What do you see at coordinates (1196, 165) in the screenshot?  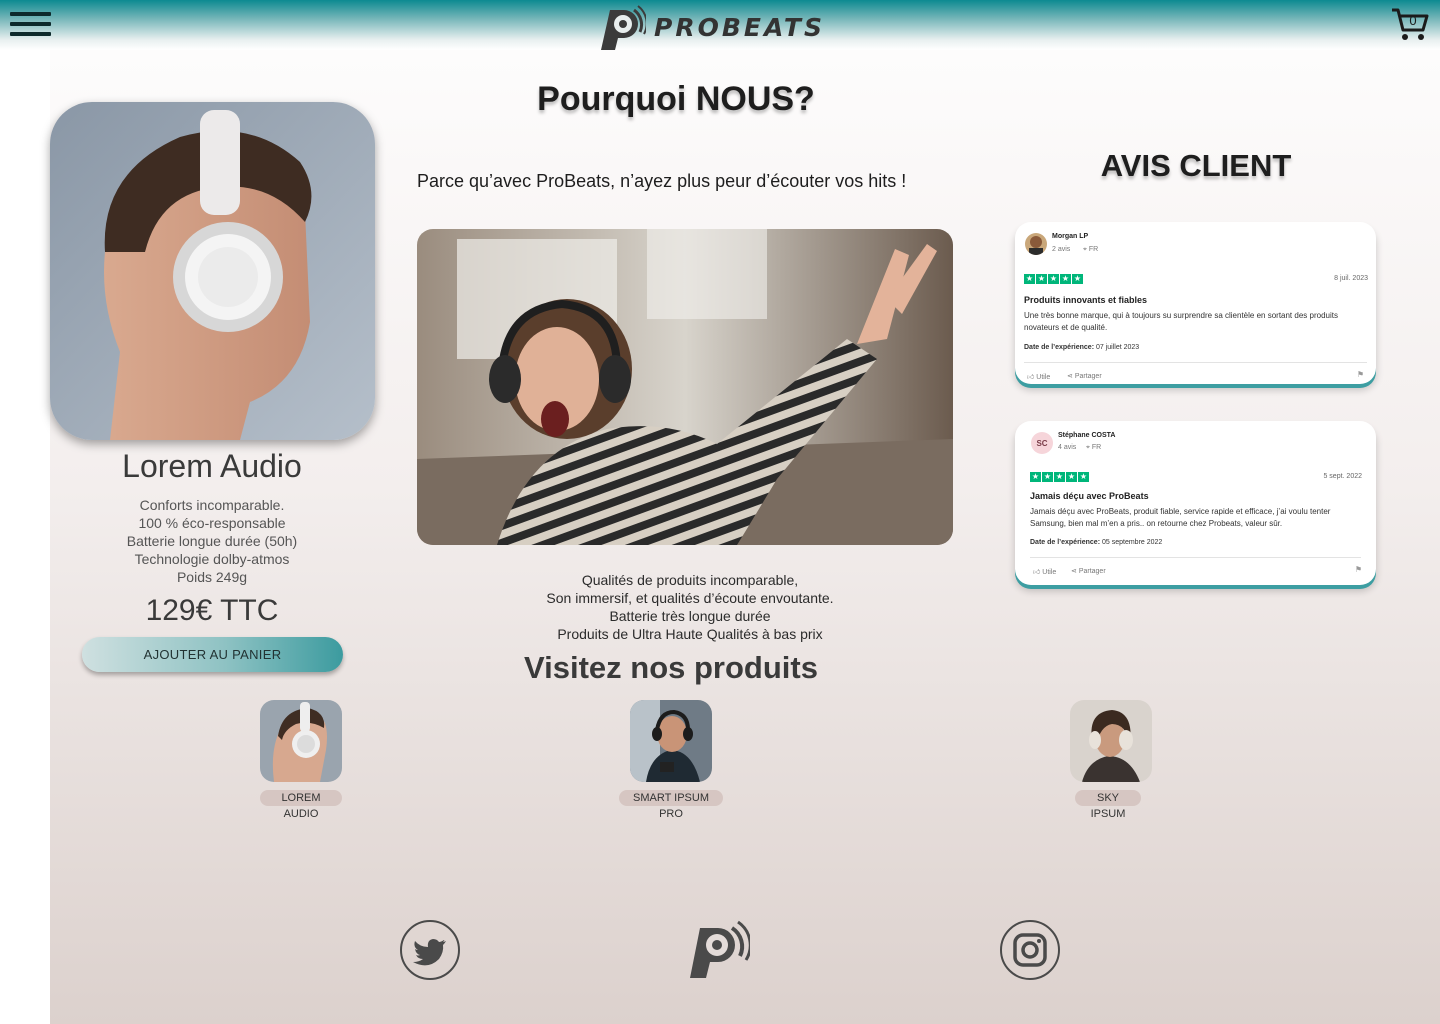 I see `reviews-title: AVIS CLIENT` at bounding box center [1196, 165].